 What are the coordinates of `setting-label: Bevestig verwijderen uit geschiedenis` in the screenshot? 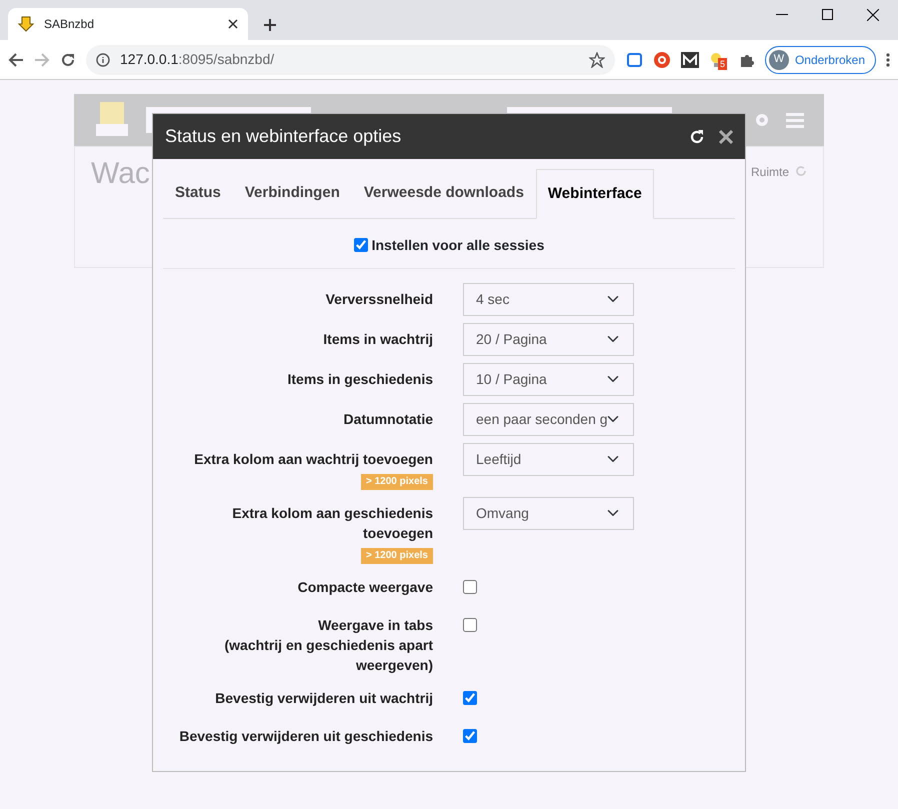 It's located at (306, 736).